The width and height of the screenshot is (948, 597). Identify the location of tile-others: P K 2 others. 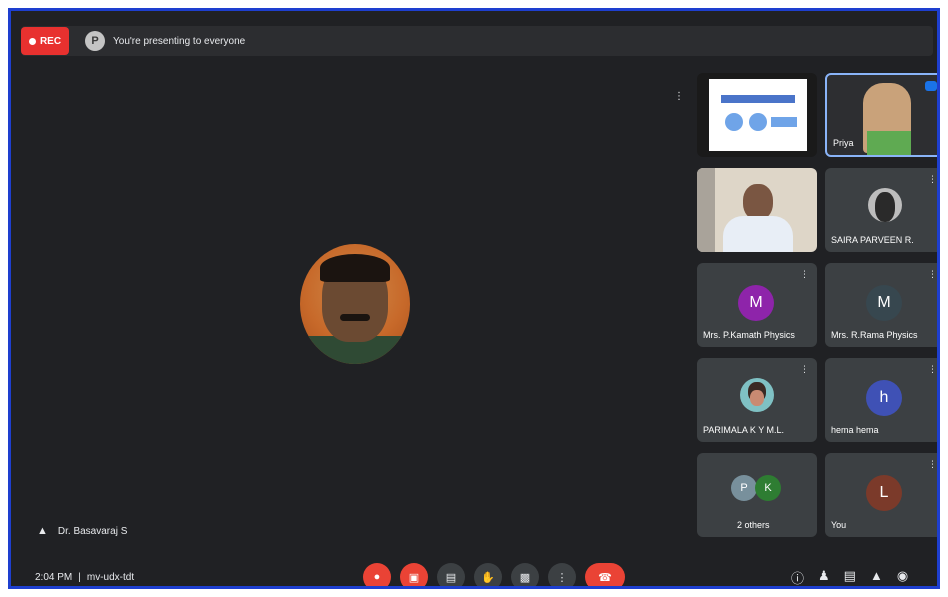
(757, 495).